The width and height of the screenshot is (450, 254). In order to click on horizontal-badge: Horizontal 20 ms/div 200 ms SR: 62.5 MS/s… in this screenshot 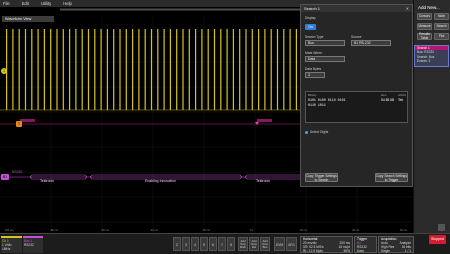, I will do `click(326, 244)`.